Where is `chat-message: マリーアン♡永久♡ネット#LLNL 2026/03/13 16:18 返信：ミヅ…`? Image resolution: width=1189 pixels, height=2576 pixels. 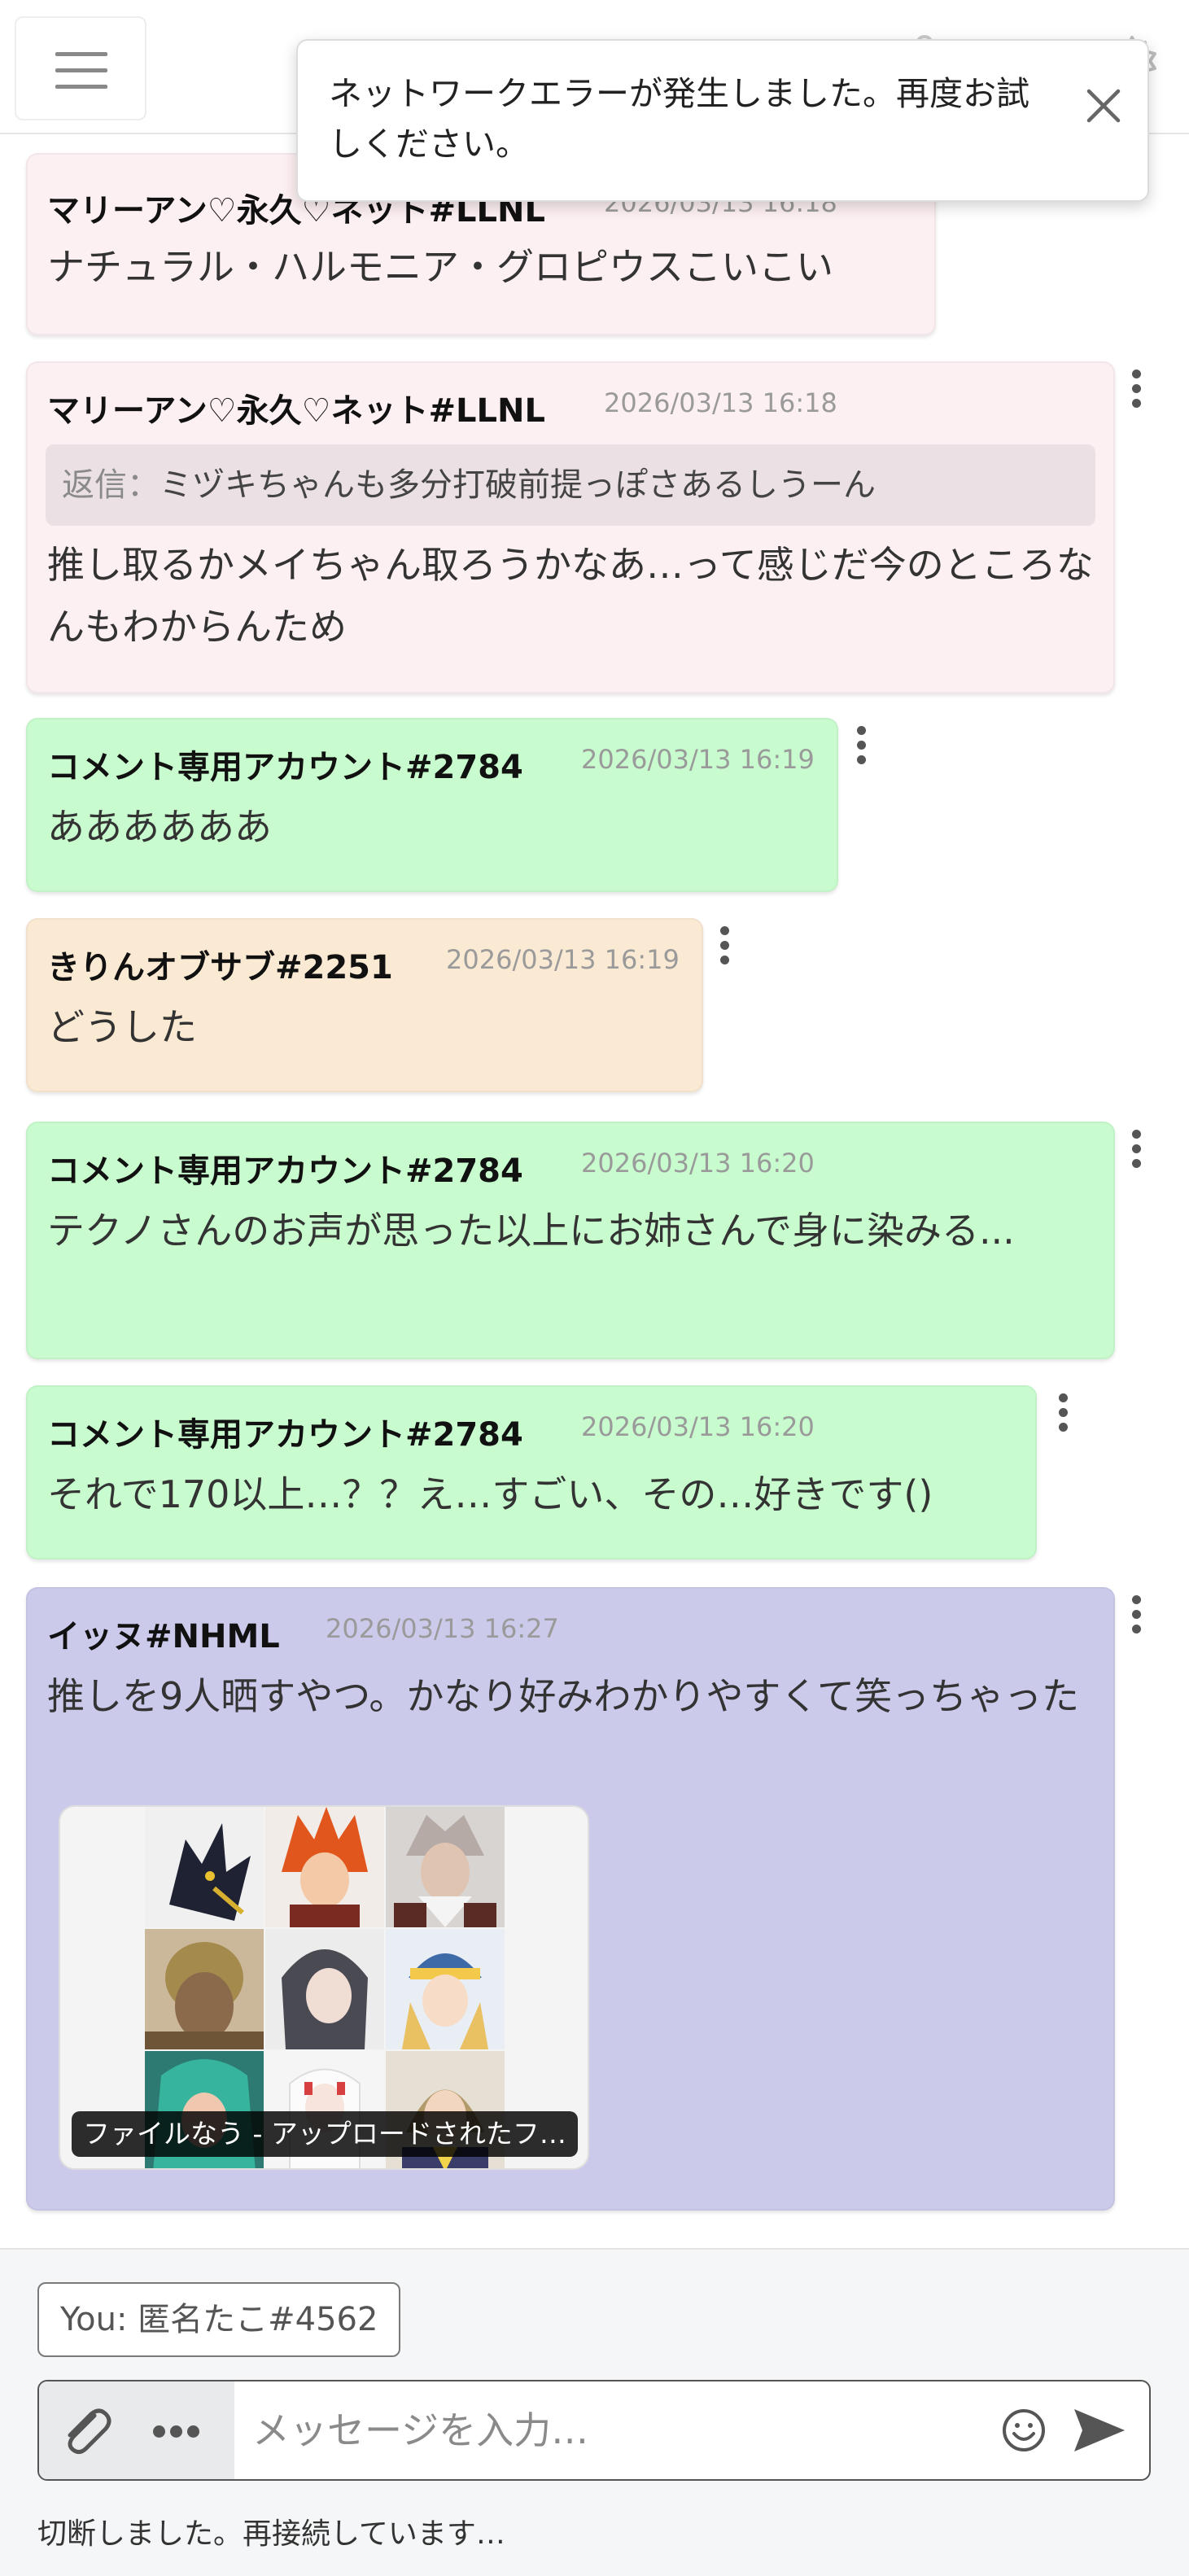
chat-message: マリーアン♡永久♡ネット#LLNL 2026/03/13 16:18 返信：ミヅ… is located at coordinates (571, 527).